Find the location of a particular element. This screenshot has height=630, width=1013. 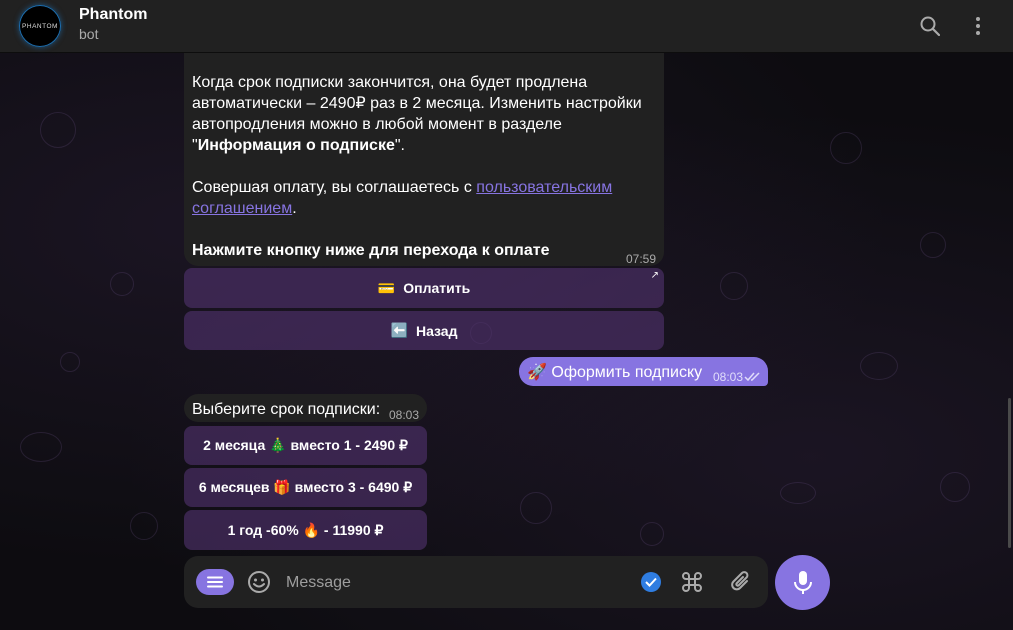

option-label: 1 год -60% 🔥 - 11990 ₽ is located at coordinates (305, 529).